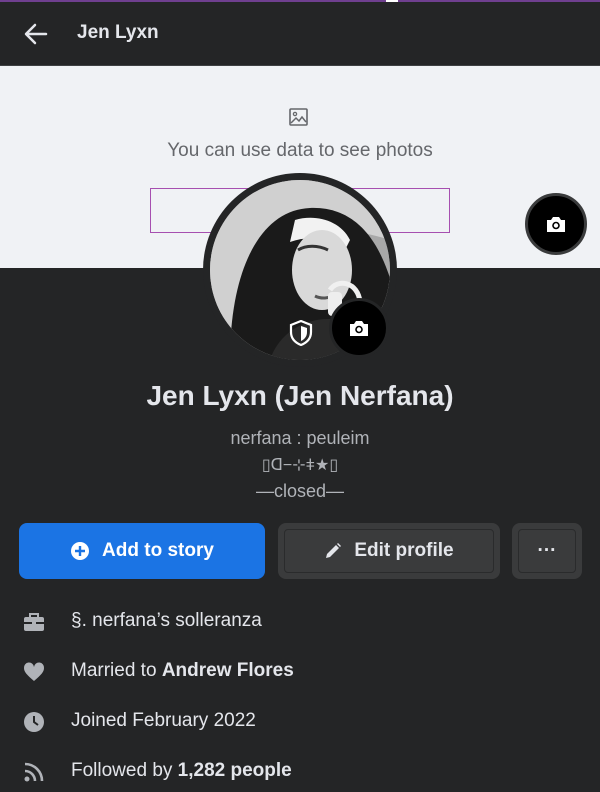 Image resolution: width=600 pixels, height=792 pixels. I want to click on arrow-left-icon, so click(36, 34).